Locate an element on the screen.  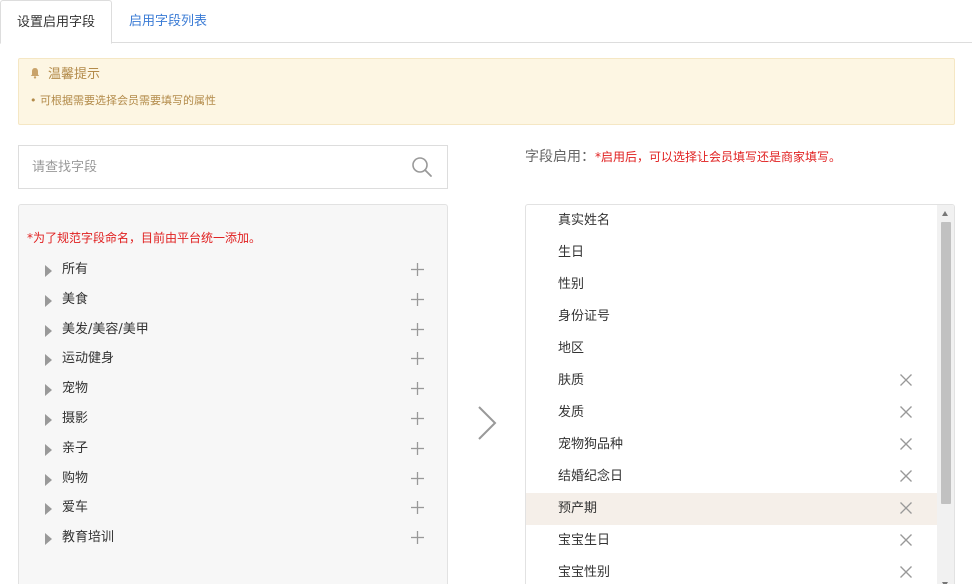
field-label: 结婚纪念日 is located at coordinates (591, 476).